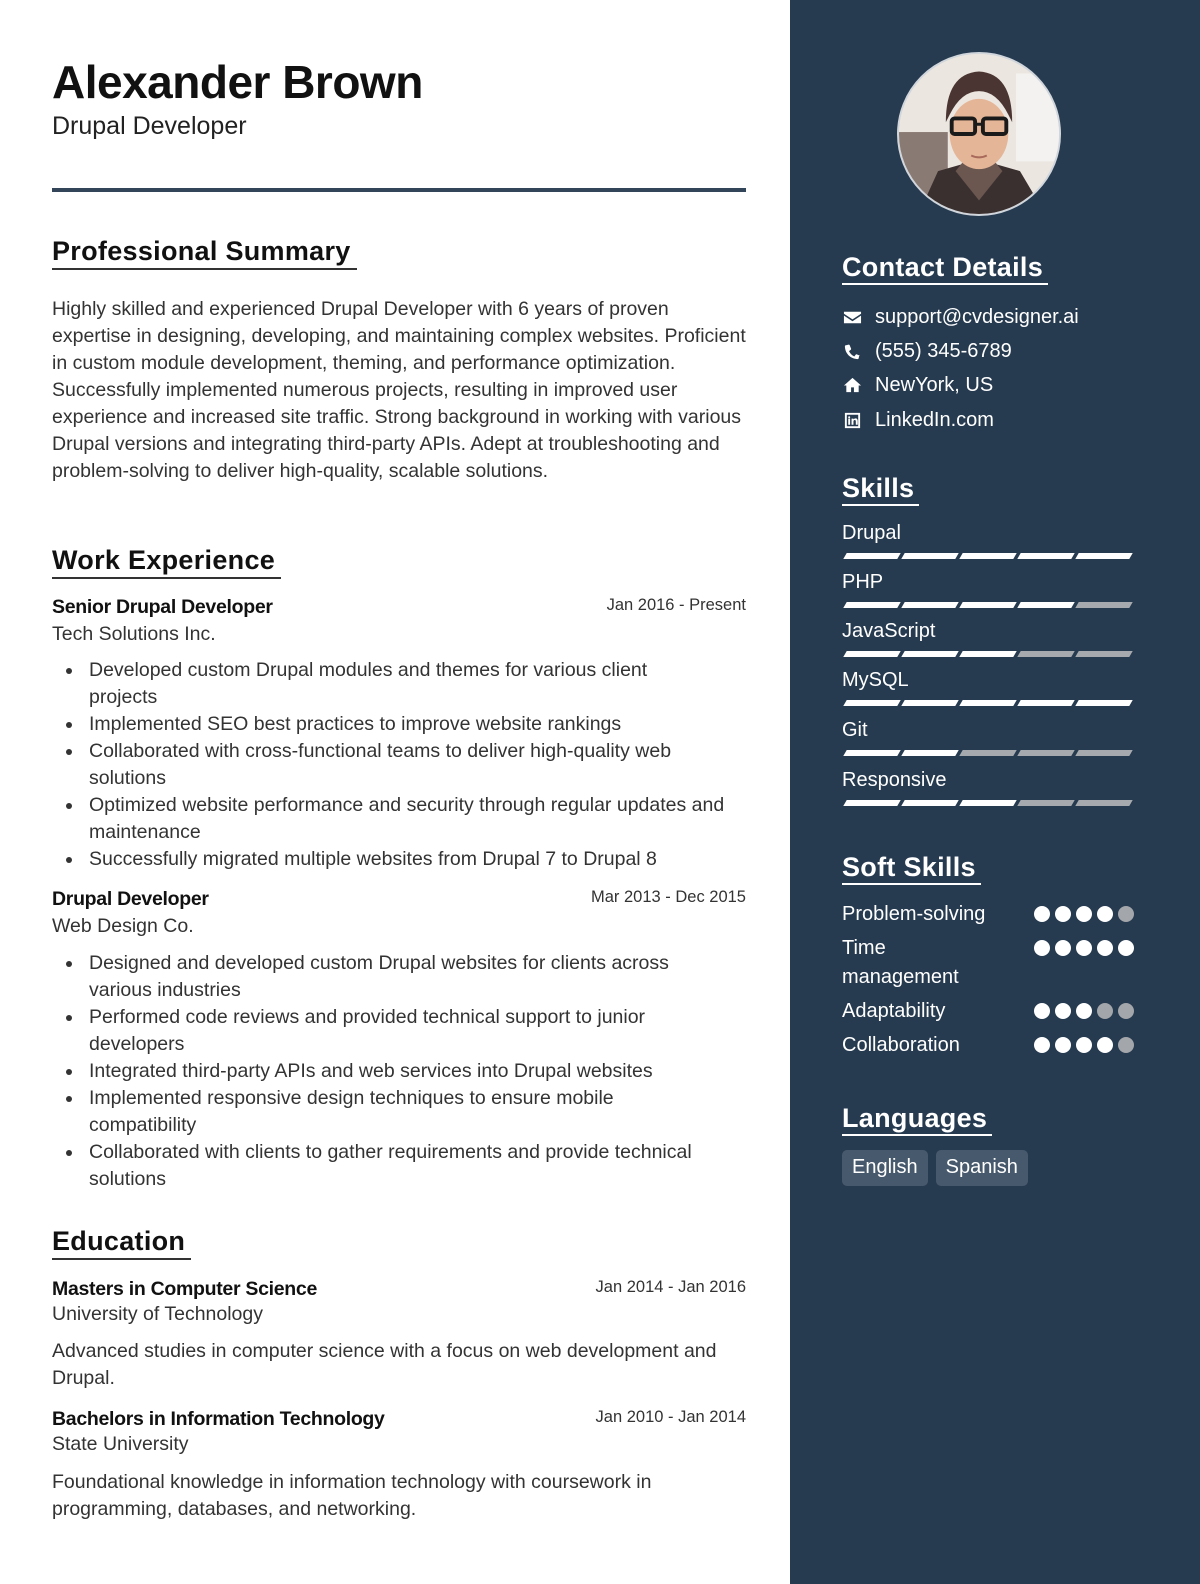  I want to click on soft-skill-label: Collaboration, so click(901, 1045).